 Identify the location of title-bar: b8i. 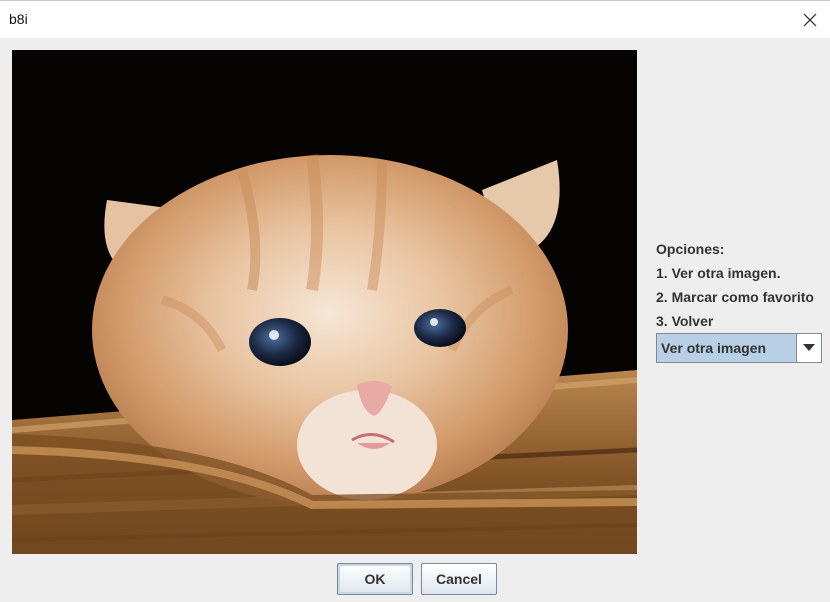
(415, 19).